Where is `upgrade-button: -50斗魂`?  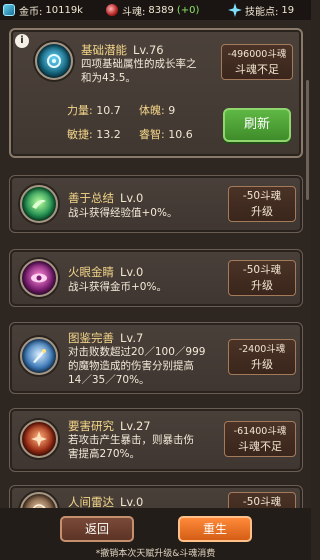 upgrade-button: -50斗魂 is located at coordinates (262, 500).